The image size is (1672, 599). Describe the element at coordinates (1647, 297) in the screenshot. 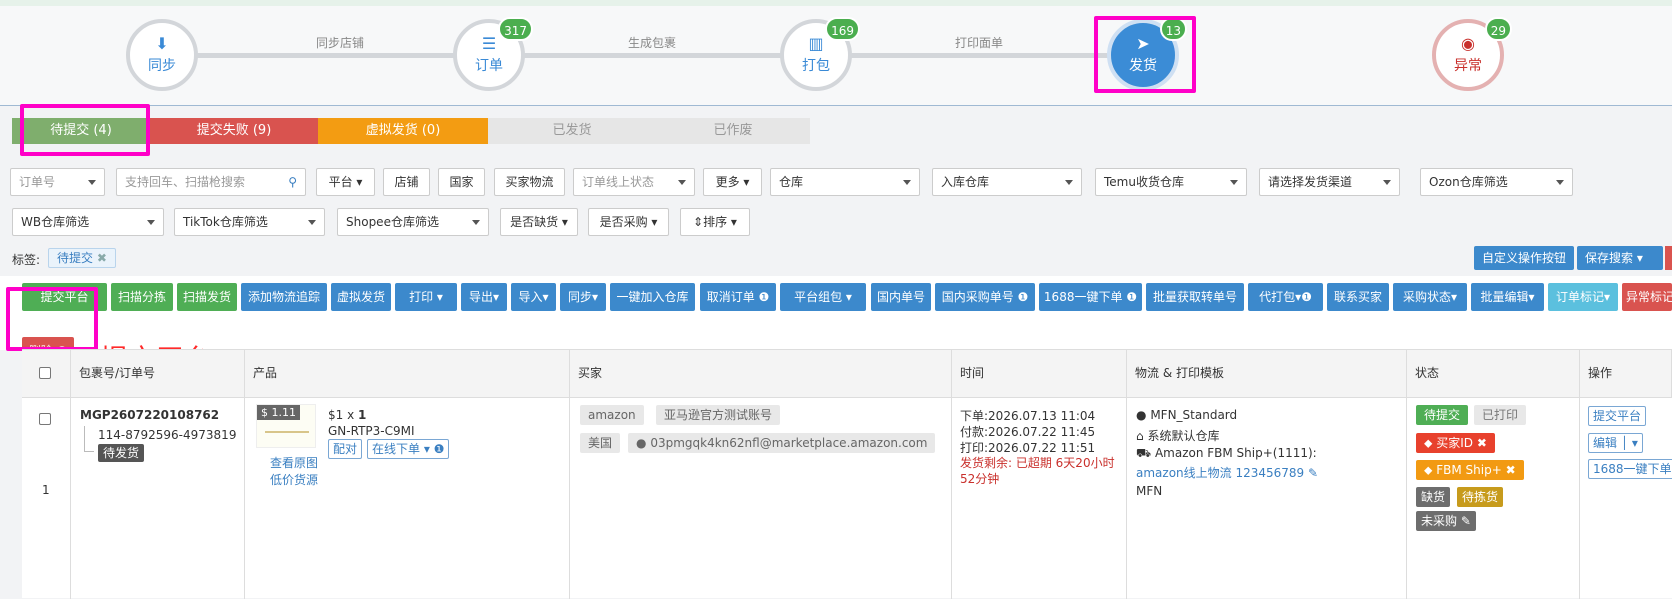

I see `abnormal-mark-button: 异常标记` at that location.